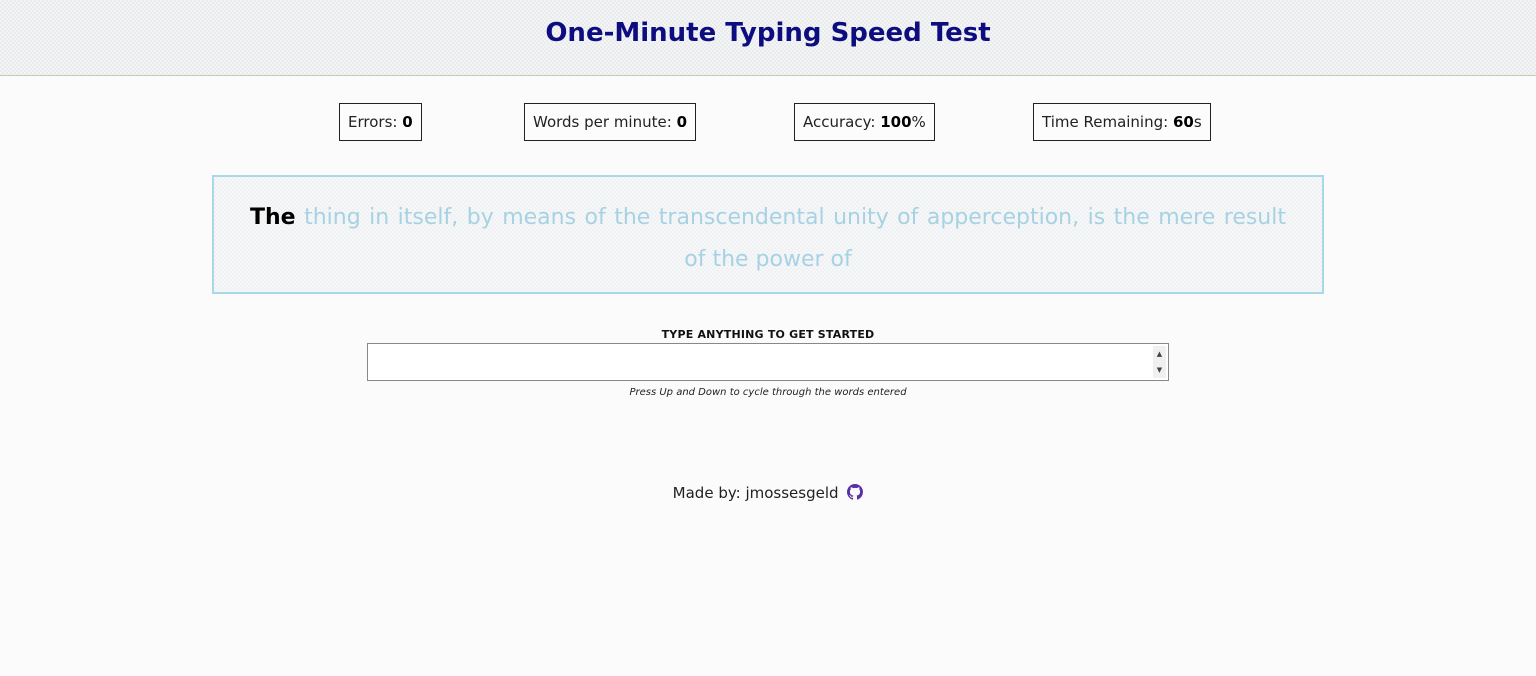 The height and width of the screenshot is (676, 1536). I want to click on errors-label: Errors:, so click(375, 122).